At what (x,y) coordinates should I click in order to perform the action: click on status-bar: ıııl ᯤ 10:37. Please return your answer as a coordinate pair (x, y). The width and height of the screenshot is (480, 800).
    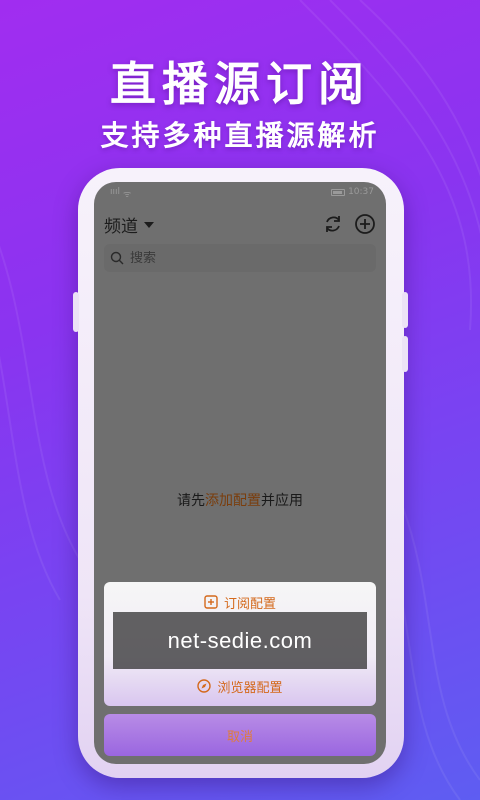
    Looking at the image, I should click on (240, 193).